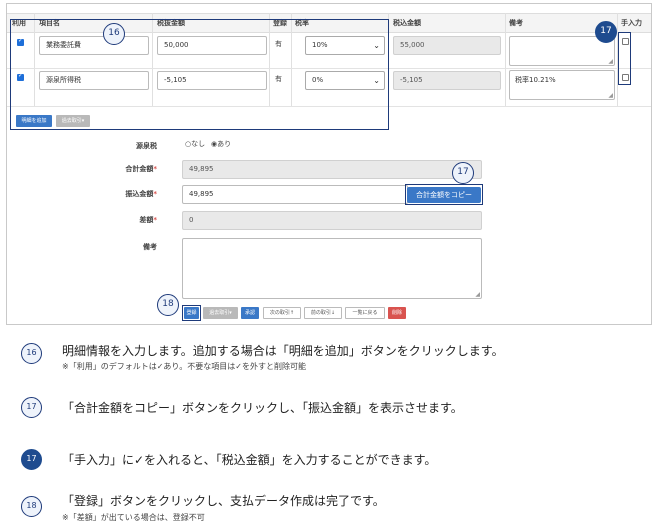 The image size is (654, 529). I want to click on note-text: 「登録」ボタンをクリックし、支払データ作成は完了です。, so click(223, 501).